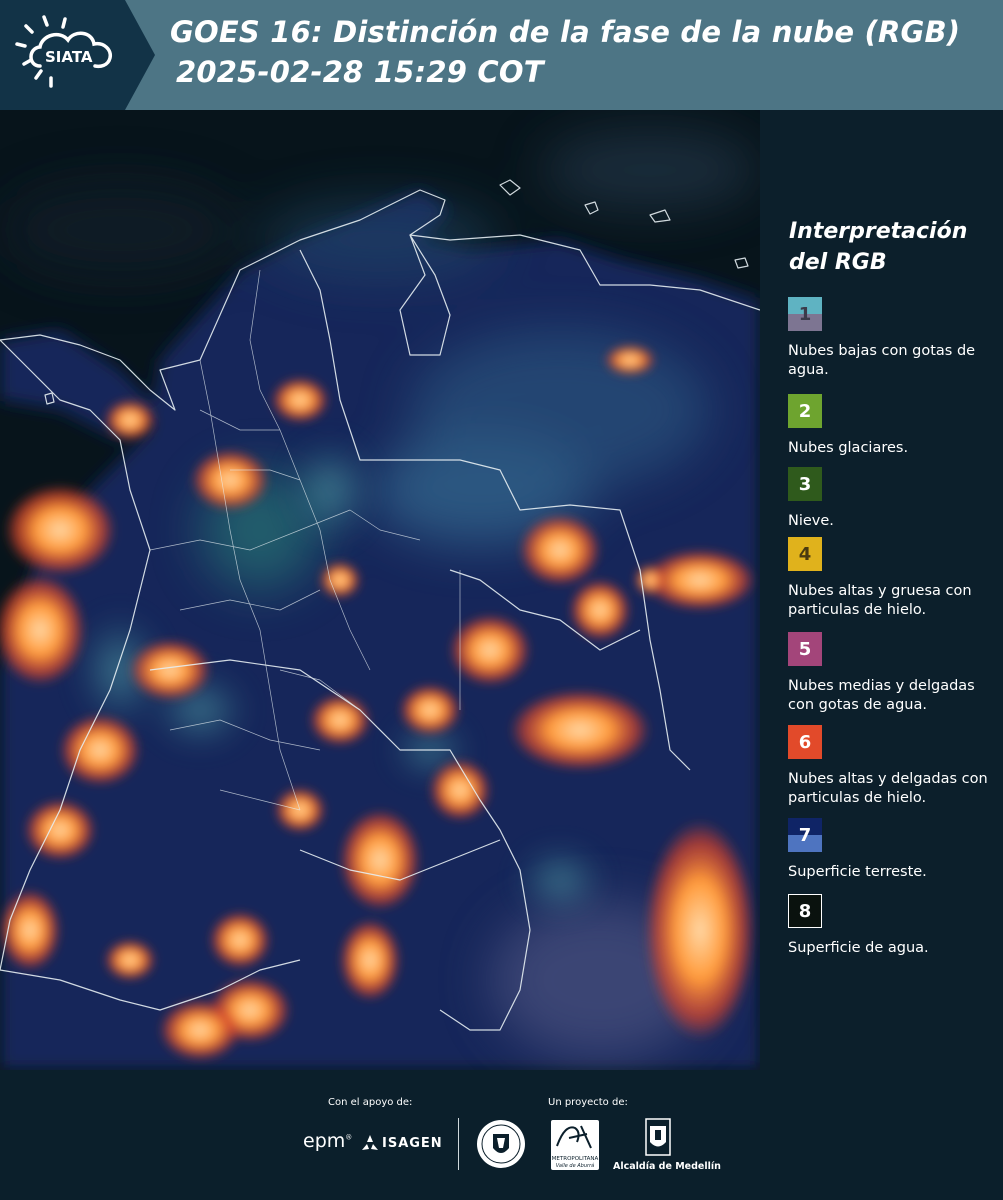 This screenshot has height=1200, width=1003. I want to click on area-metropolitana-logo: METROPOLITANA Valle de Aburrá, so click(575, 1145).